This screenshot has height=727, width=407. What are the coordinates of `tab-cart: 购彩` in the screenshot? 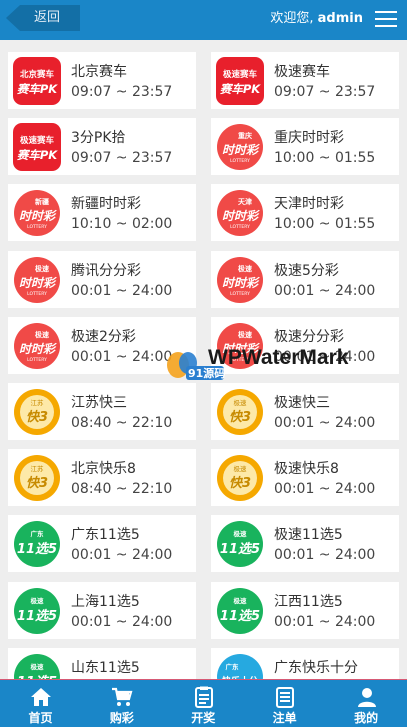 It's located at (121, 703).